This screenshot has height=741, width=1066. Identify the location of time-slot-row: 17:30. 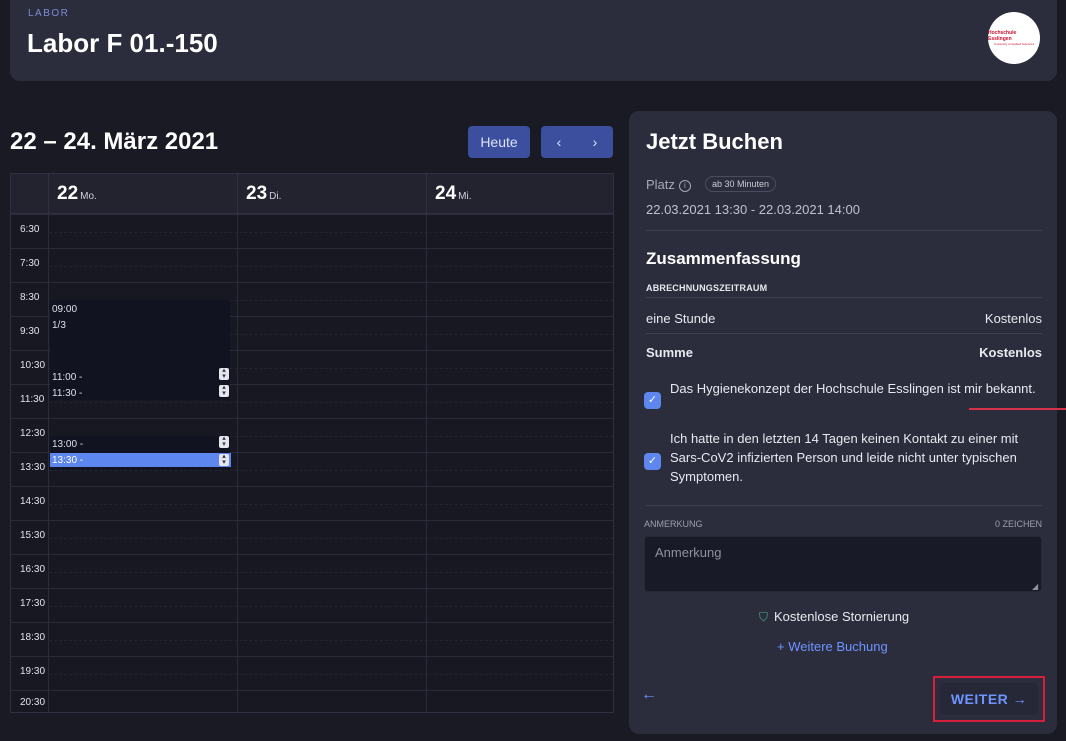
(312, 605).